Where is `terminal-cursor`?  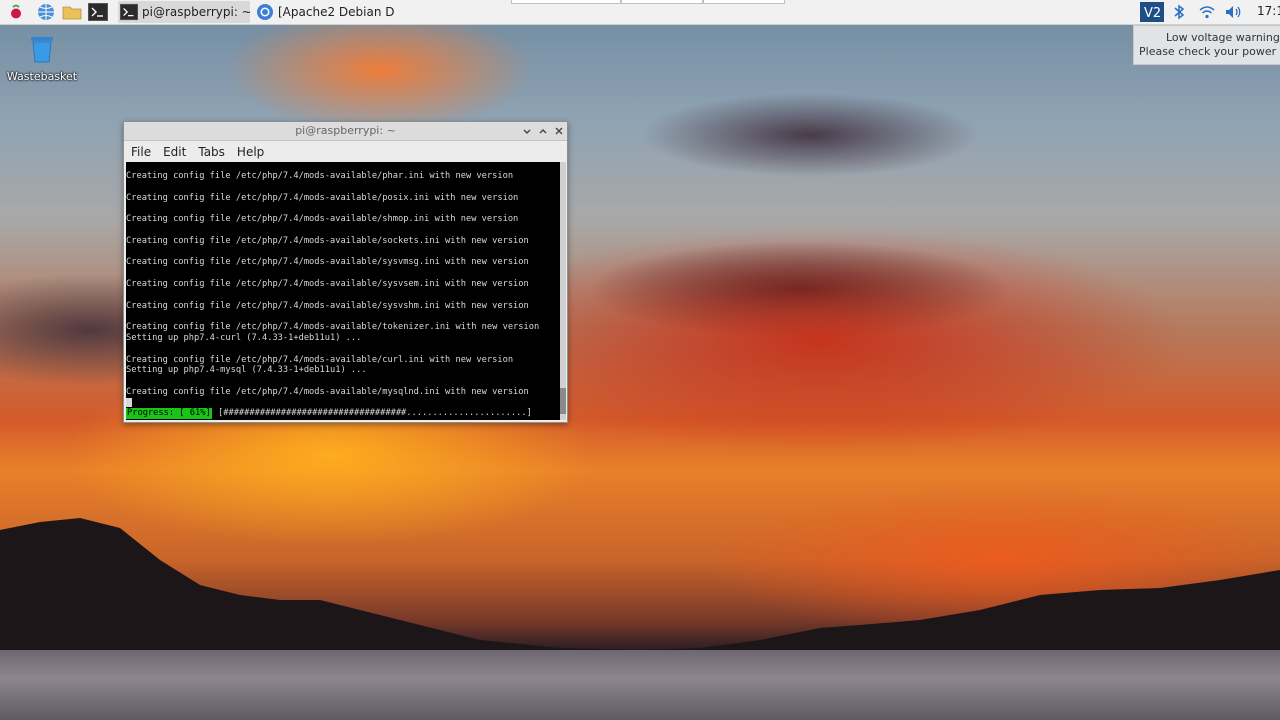 terminal-cursor is located at coordinates (129, 402).